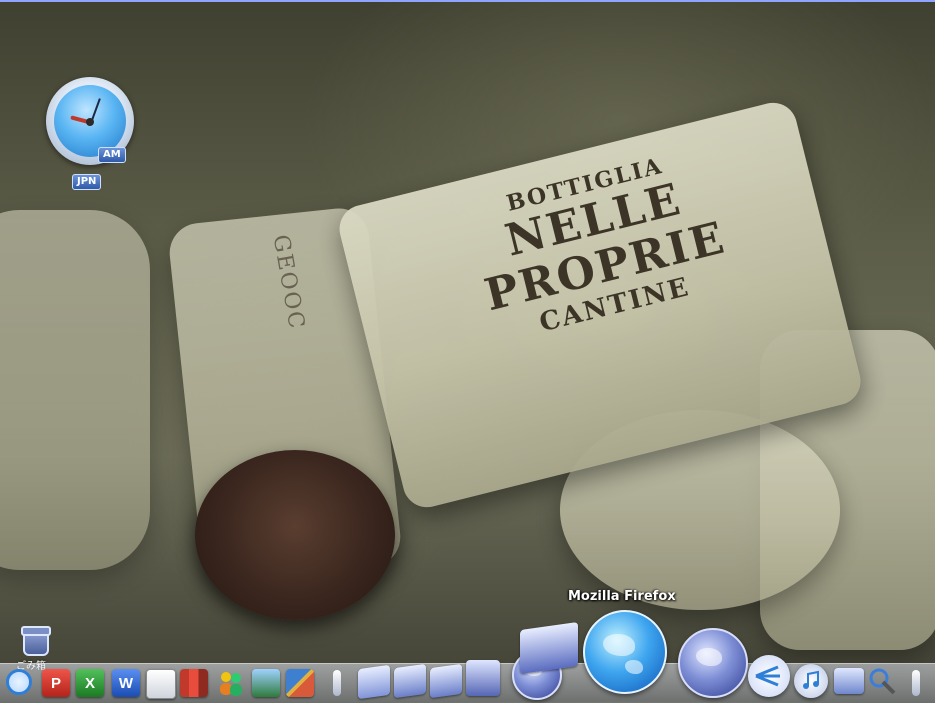 The height and width of the screenshot is (703, 935). Describe the element at coordinates (410, 681) in the screenshot. I see `dock-monitor-icon` at that location.